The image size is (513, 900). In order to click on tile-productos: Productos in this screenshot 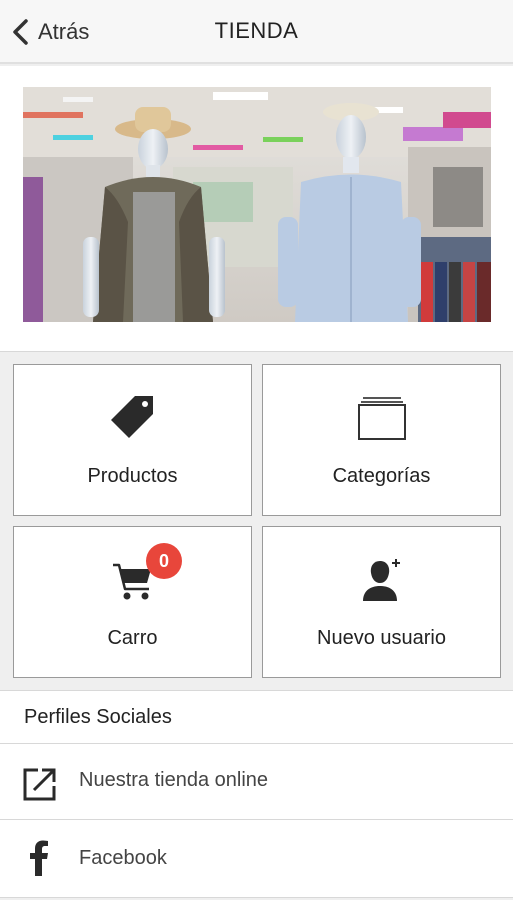, I will do `click(132, 440)`.